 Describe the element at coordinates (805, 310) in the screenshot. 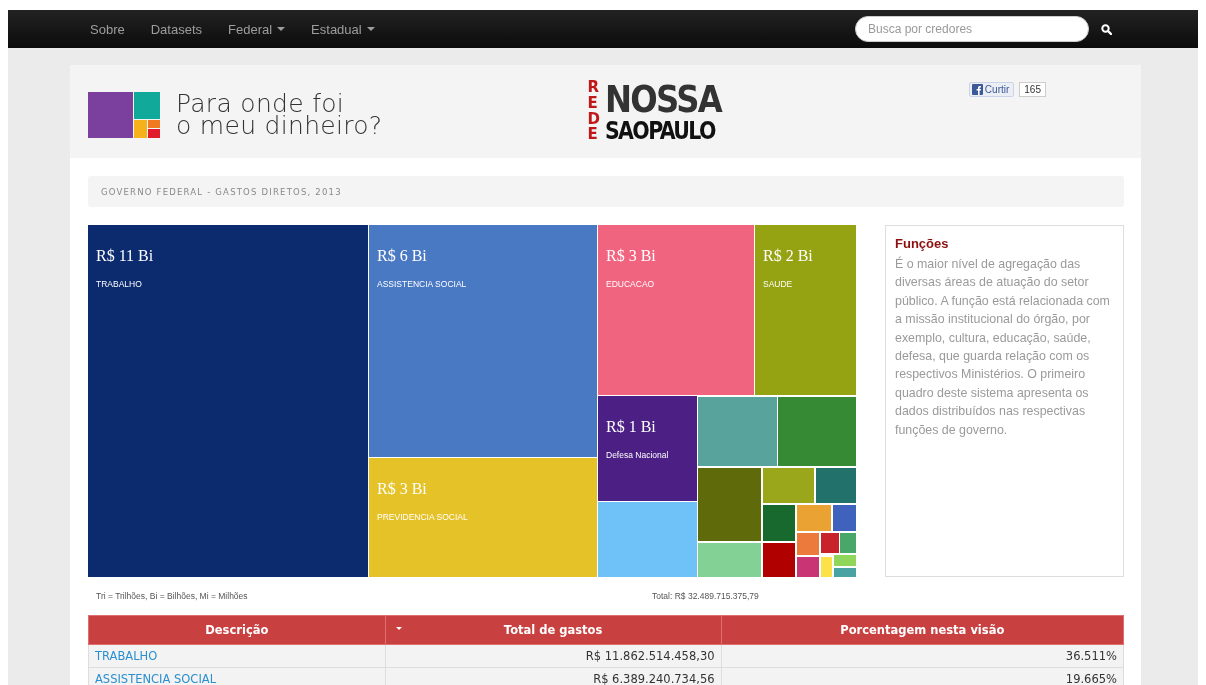

I see `treemap-tile: R$ 2 Bi SAUDE` at that location.